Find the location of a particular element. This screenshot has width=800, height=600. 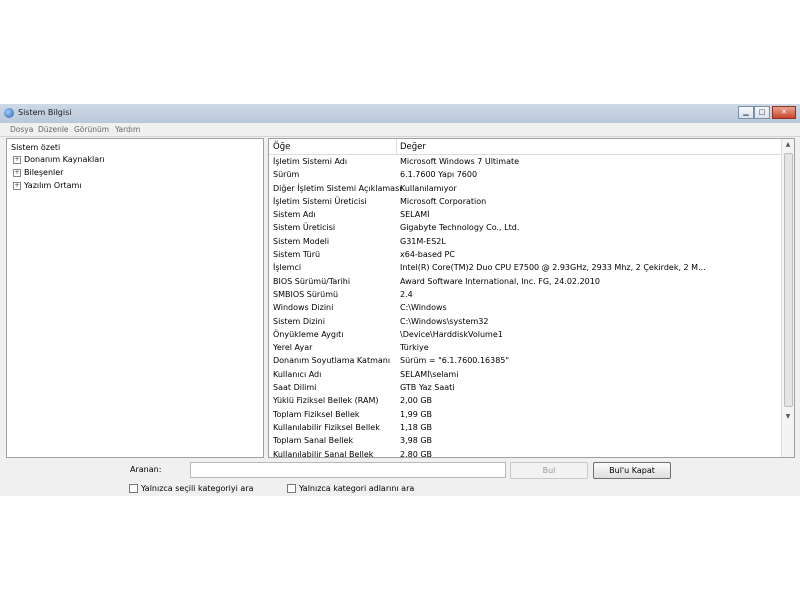

table-row: Sistem Dizini C:\Windows\system32 is located at coordinates (525, 321).